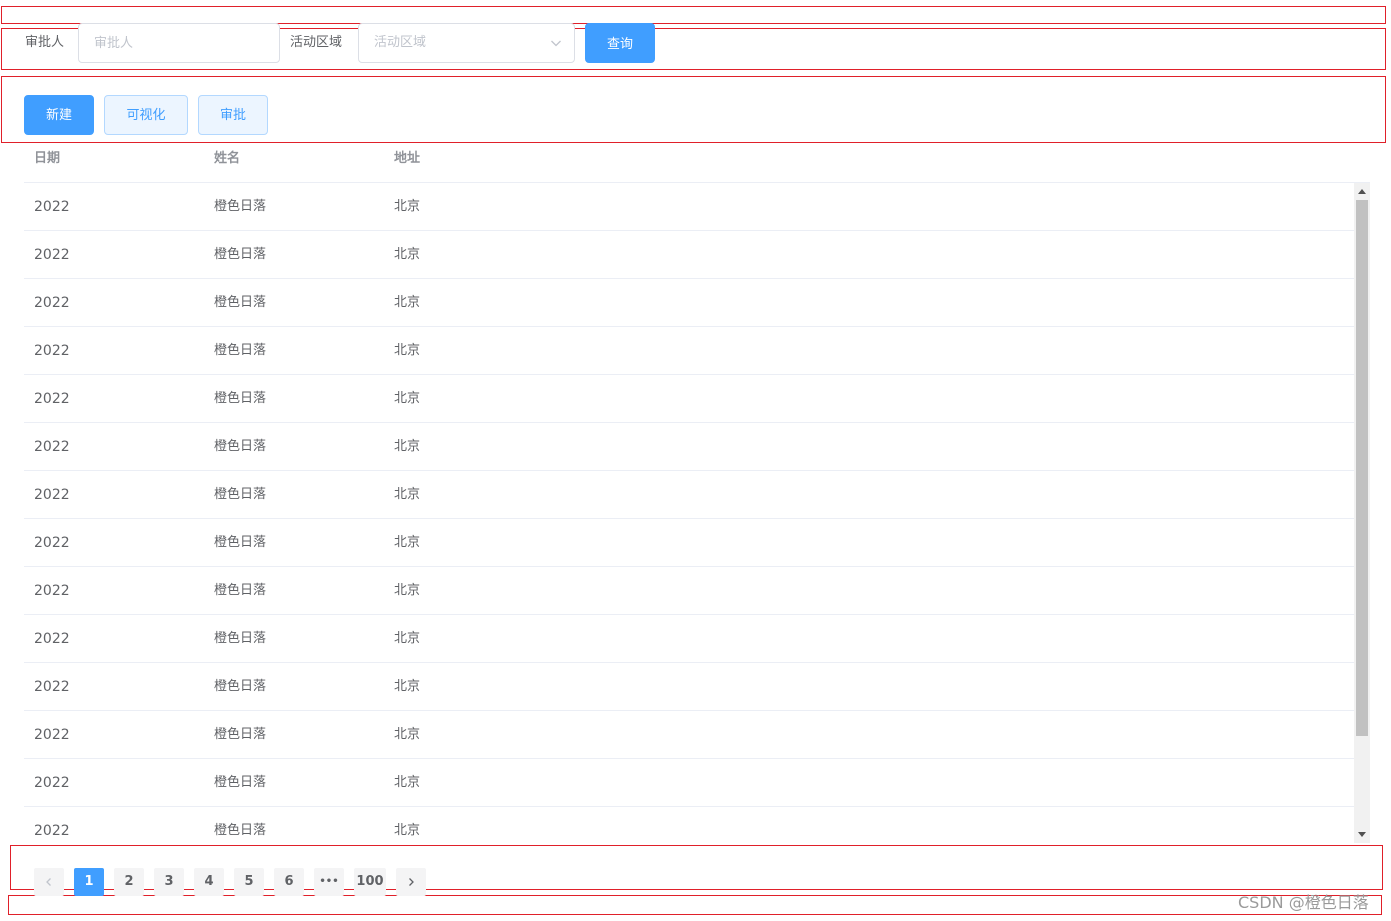 This screenshot has width=1391, height=921. What do you see at coordinates (233, 115) in the screenshot?
I see `approve-button: 审批` at bounding box center [233, 115].